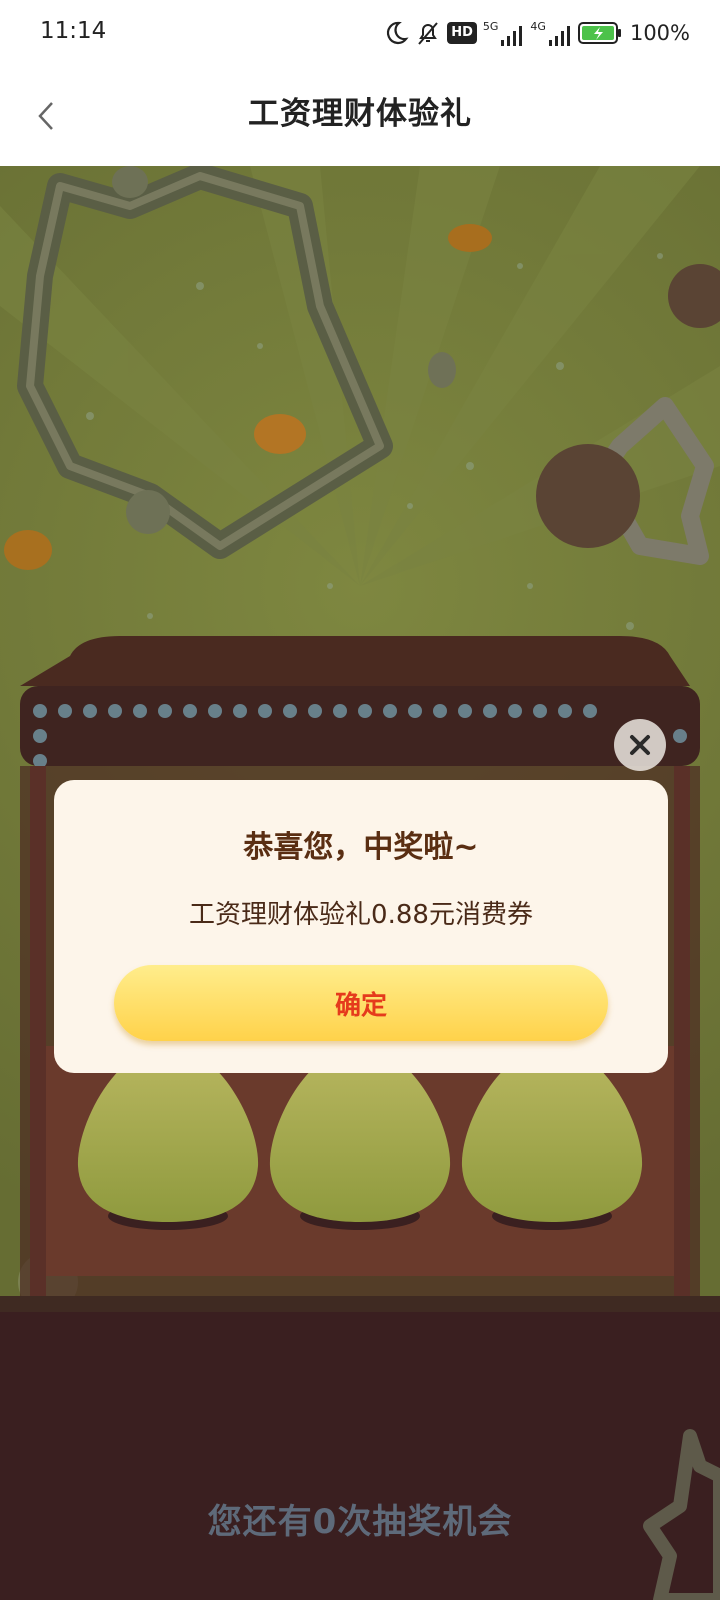  I want to click on confirm-button: 确定, so click(361, 1003).